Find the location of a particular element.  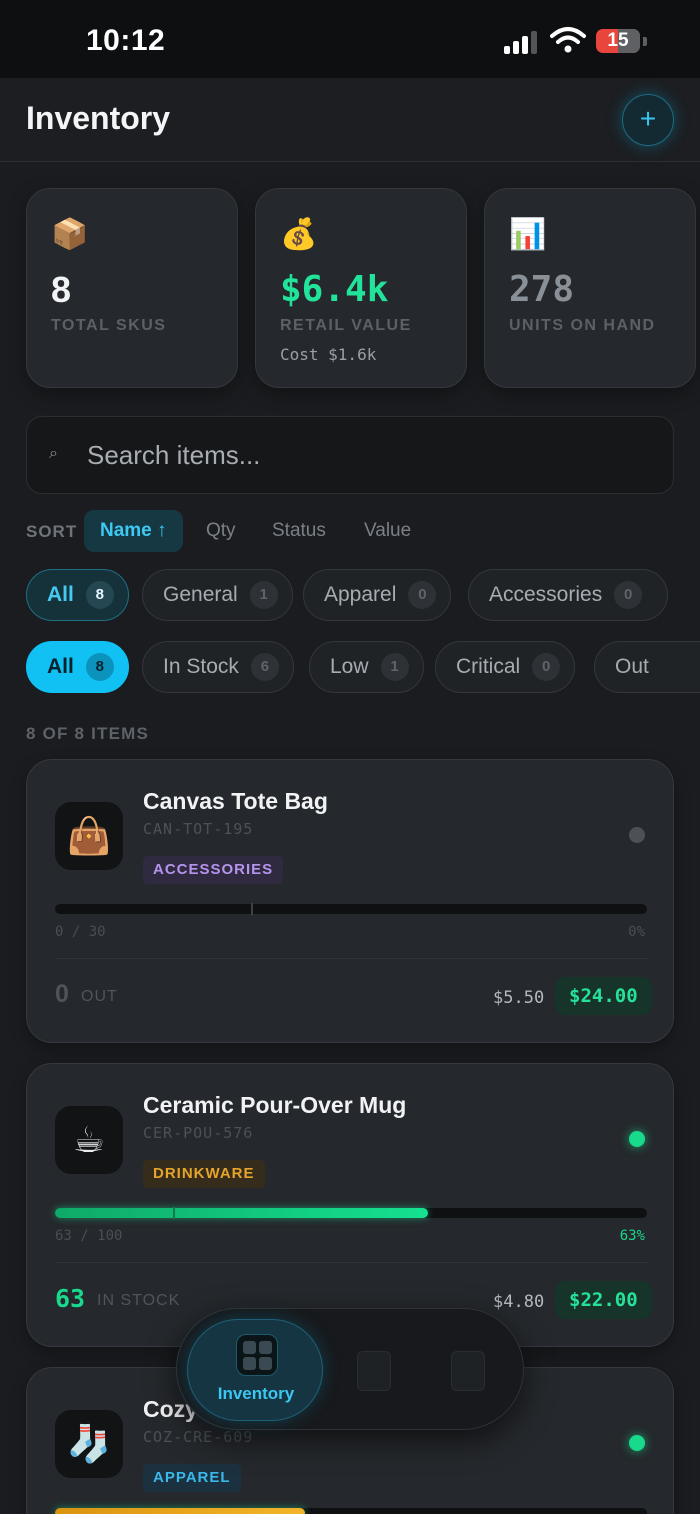

stock-ratio: 63 / 100 is located at coordinates (89, 1236).